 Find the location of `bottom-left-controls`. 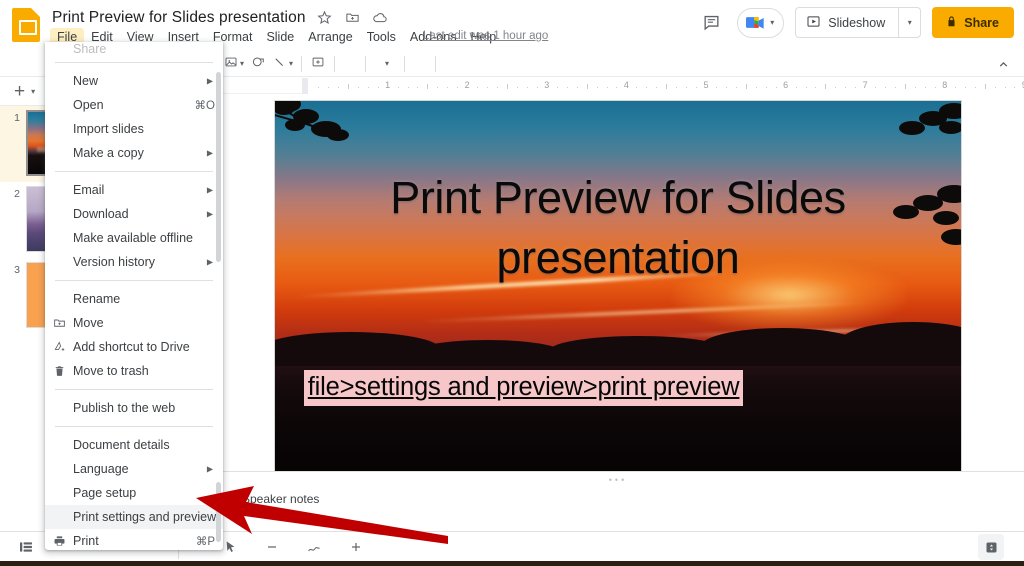

bottom-left-controls is located at coordinates (26, 549).